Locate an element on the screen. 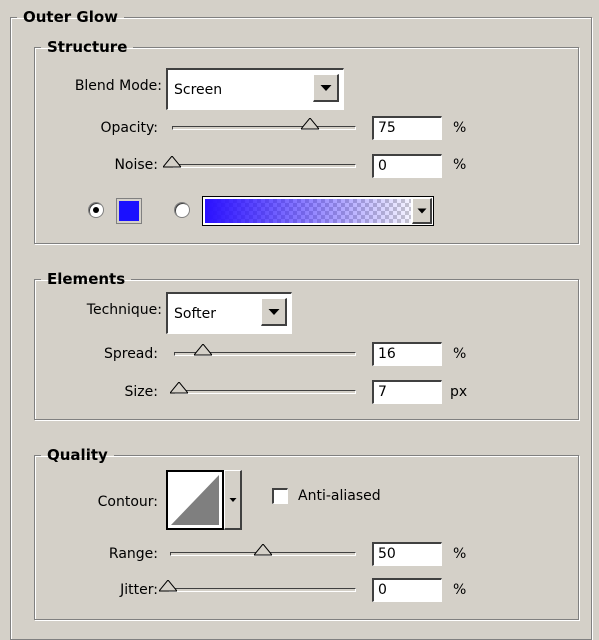  technique-select: Softer is located at coordinates (229, 313).